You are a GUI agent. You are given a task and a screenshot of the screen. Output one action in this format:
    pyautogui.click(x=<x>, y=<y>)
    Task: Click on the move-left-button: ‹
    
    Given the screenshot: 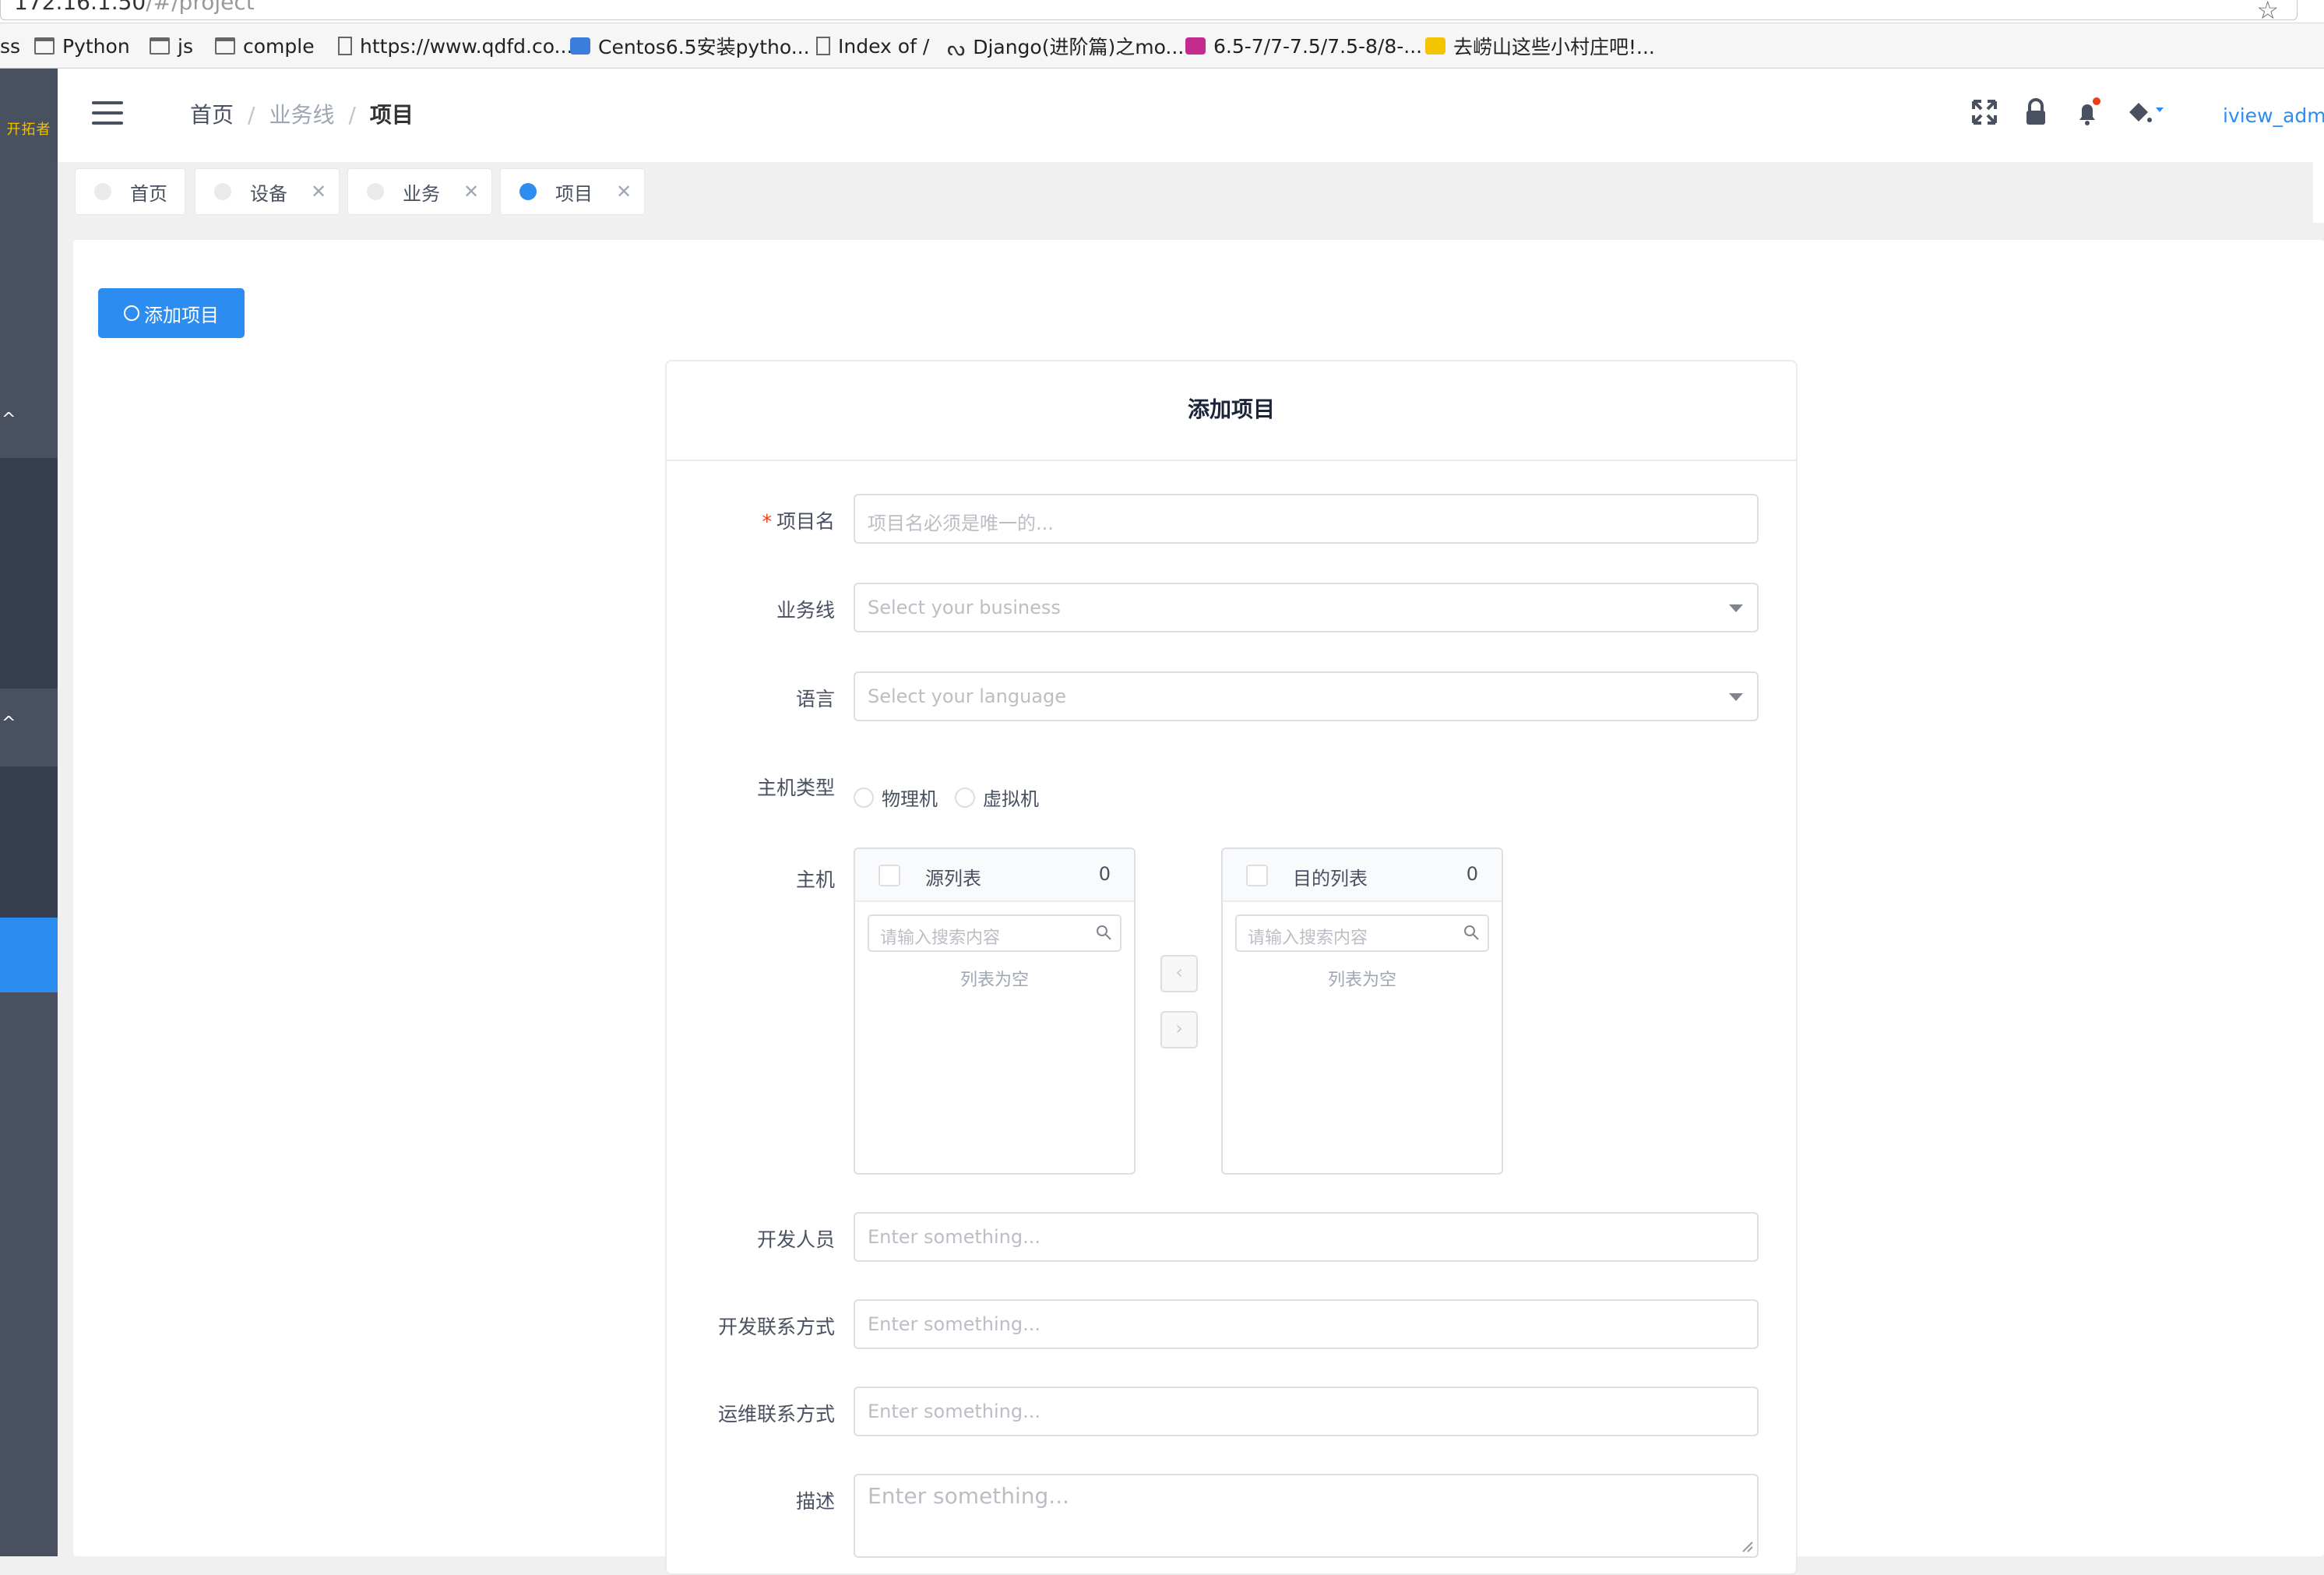 What is the action you would take?
    pyautogui.click(x=1179, y=973)
    